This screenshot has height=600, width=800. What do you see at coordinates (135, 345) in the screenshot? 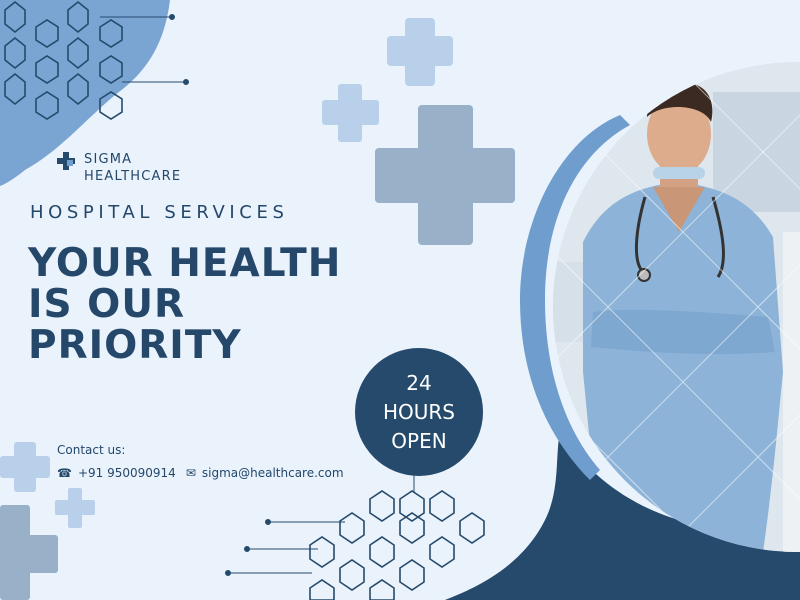
I see `headline-line3: PRIORITY` at bounding box center [135, 345].